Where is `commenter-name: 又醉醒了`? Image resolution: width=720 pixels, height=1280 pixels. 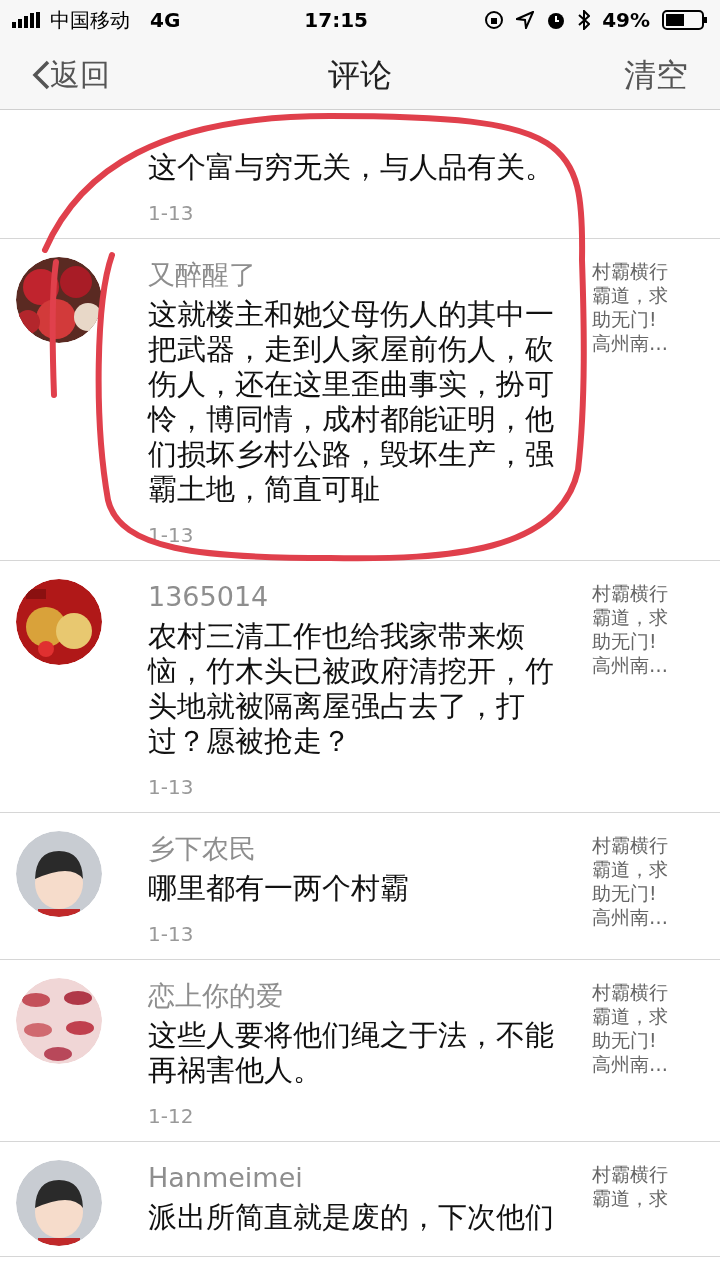 commenter-name: 又醉醒了 is located at coordinates (202, 275).